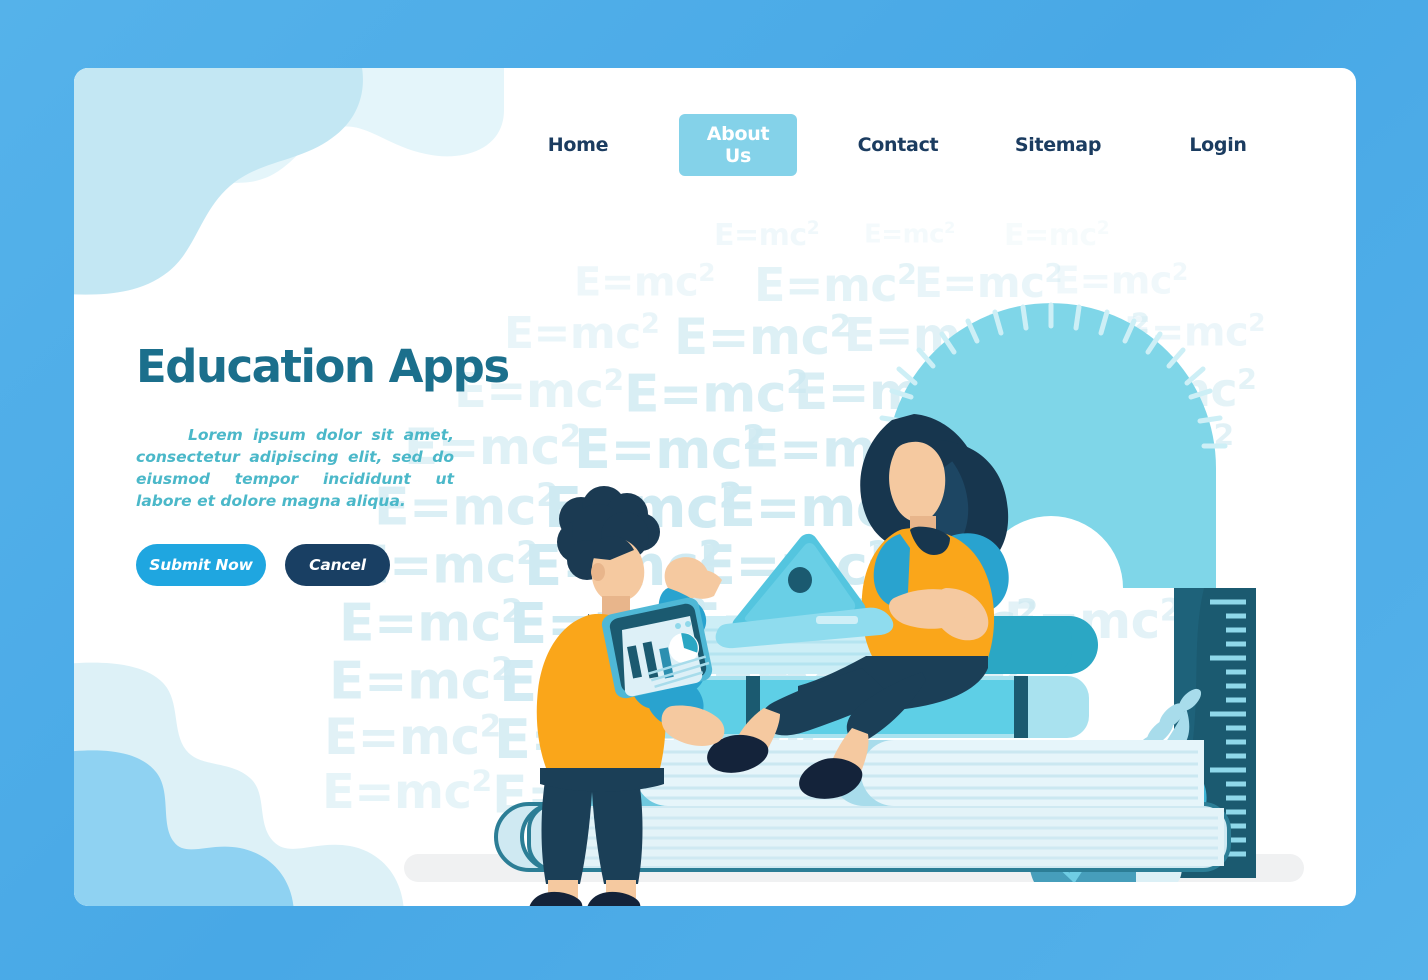  I want to click on submit-now-button: Submit Now, so click(201, 565).